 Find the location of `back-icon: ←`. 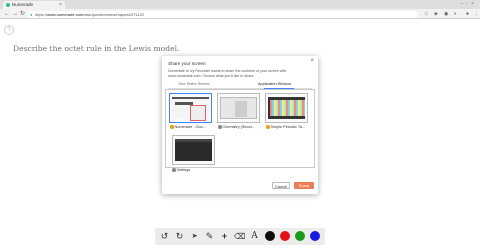

back-icon: ← is located at coordinates (7, 14).